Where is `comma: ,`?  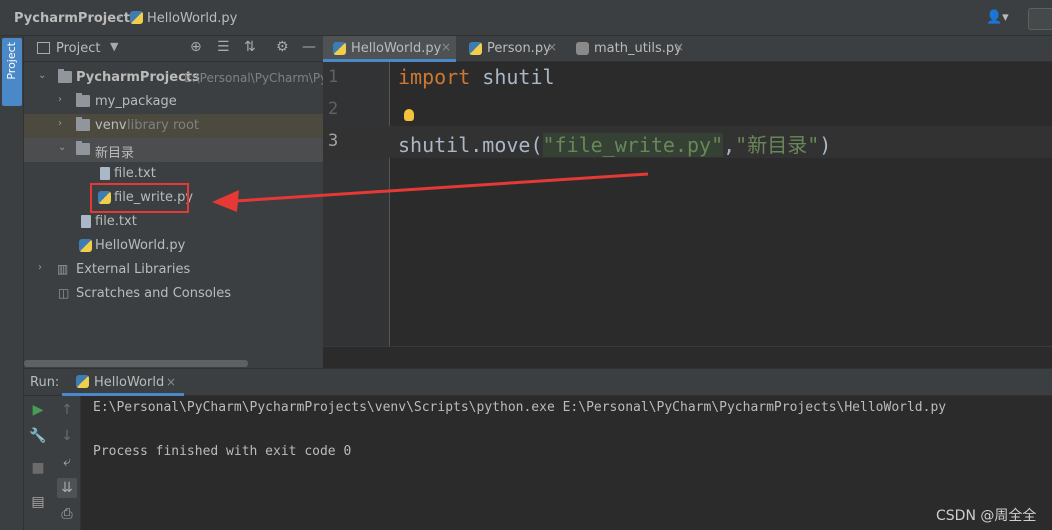
comma: , is located at coordinates (729, 145).